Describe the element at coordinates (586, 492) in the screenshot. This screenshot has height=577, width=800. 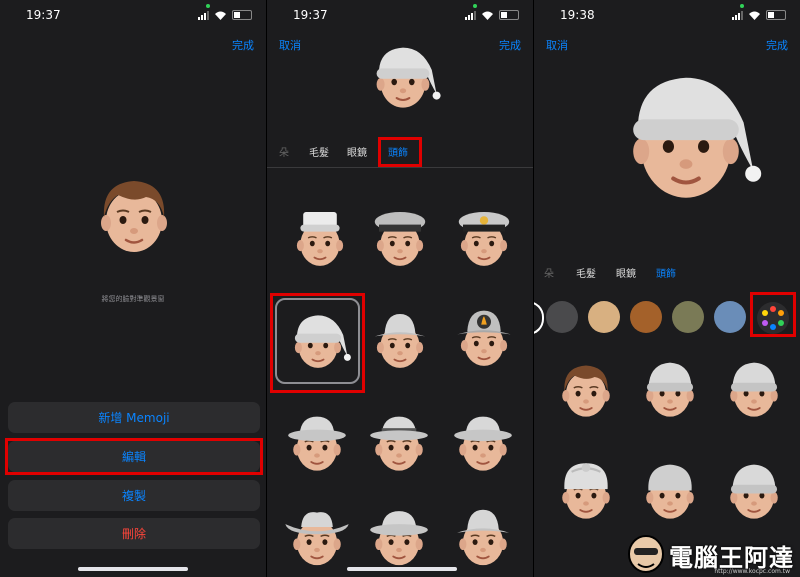
I see `headwear-option-turban` at that location.